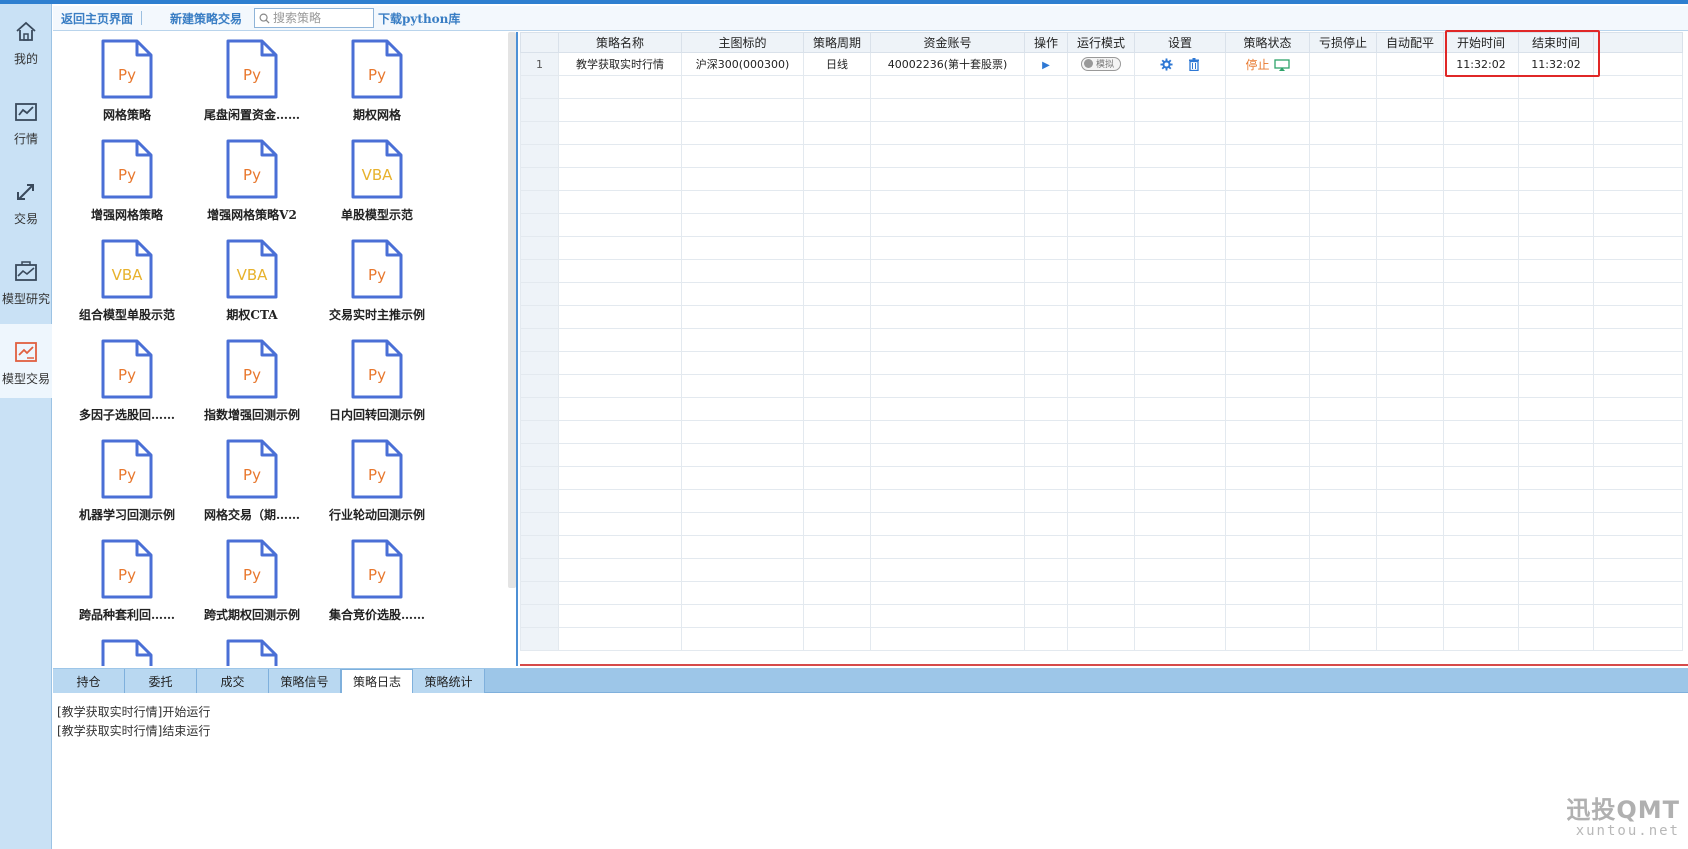  I want to click on strategy-item: Py 增强网格策略, so click(127, 186).